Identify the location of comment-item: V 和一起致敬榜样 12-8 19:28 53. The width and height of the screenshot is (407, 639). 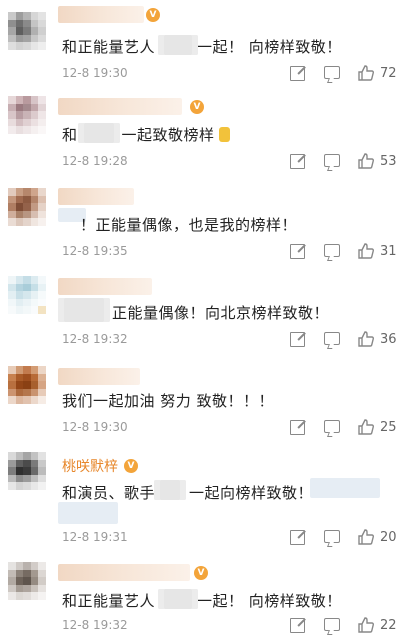
(203, 136).